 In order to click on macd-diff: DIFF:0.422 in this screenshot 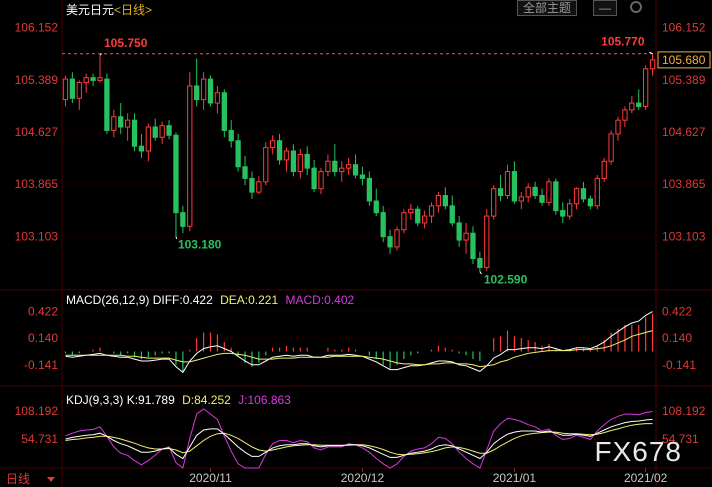, I will do `click(182, 300)`.